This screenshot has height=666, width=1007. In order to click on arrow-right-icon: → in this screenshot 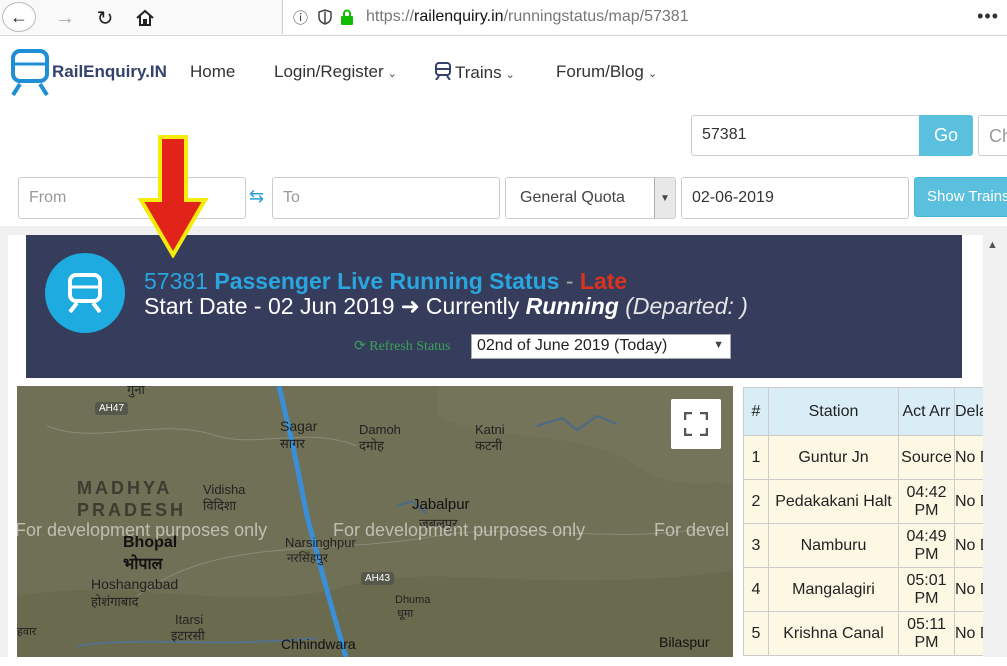, I will do `click(65, 17)`.